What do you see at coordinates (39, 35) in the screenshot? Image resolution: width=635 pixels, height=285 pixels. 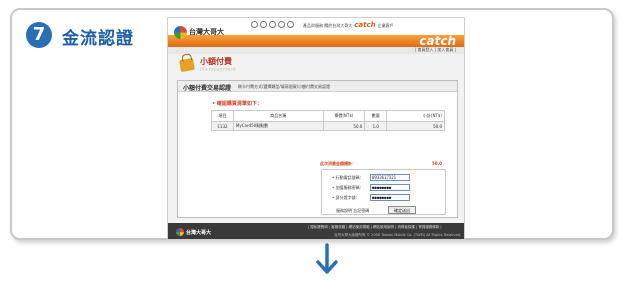 I see `step-number-badge: 7` at bounding box center [39, 35].